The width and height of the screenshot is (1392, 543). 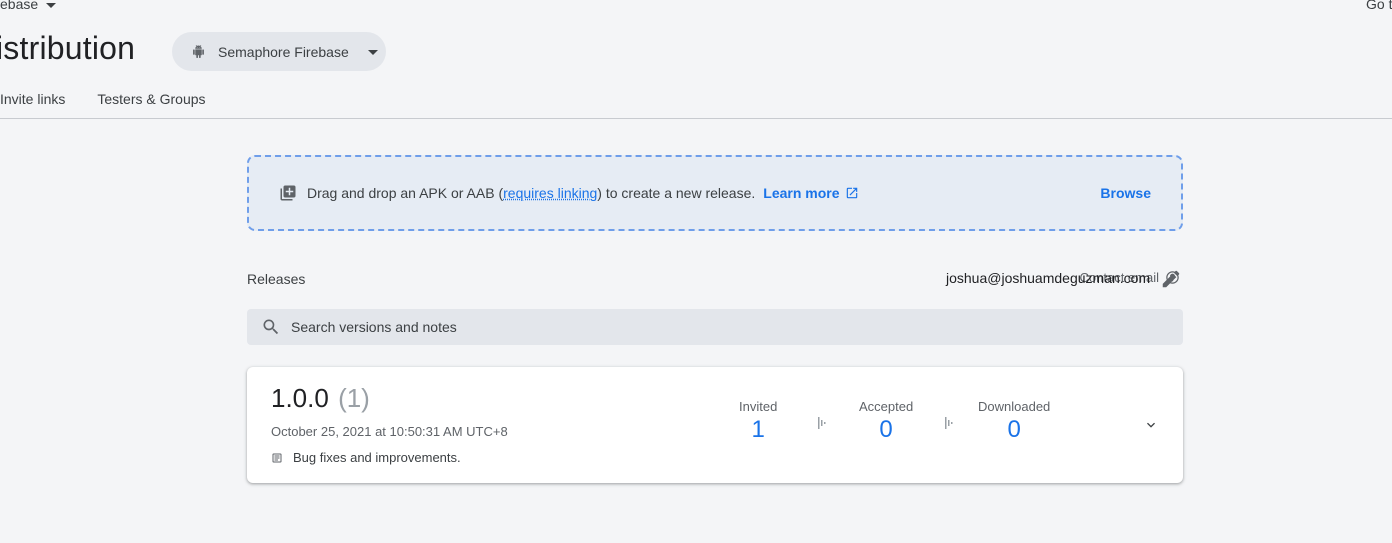 I want to click on tab-bar: Invite links Testers & Groups, so click(x=119, y=99).